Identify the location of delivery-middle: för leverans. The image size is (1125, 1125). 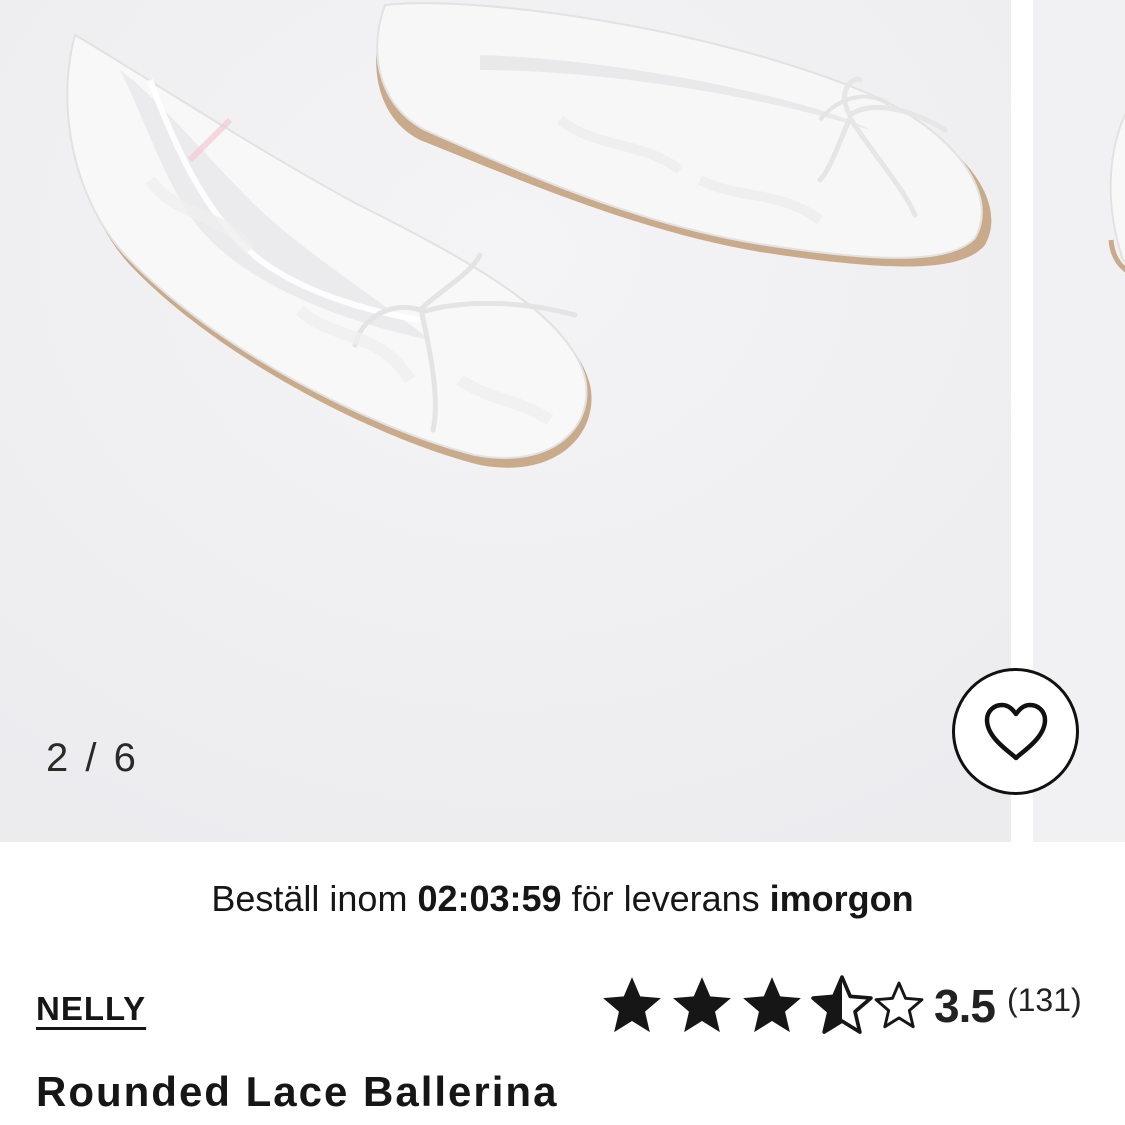
(665, 898).